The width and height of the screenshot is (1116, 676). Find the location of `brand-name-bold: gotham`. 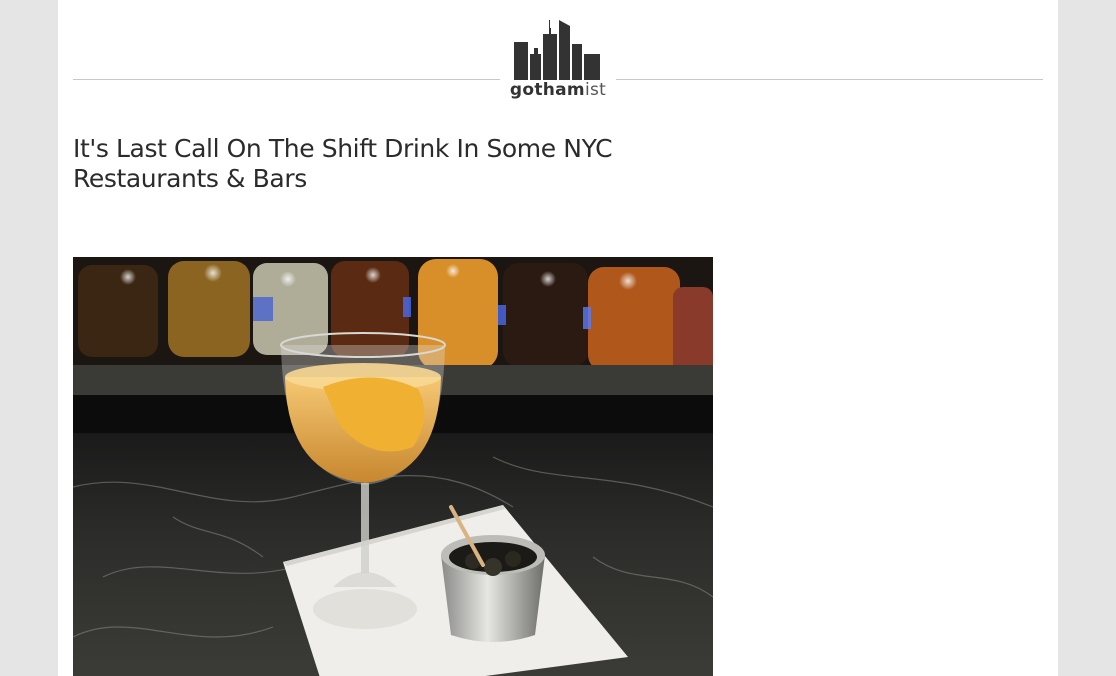

brand-name-bold: gotham is located at coordinates (547, 90).